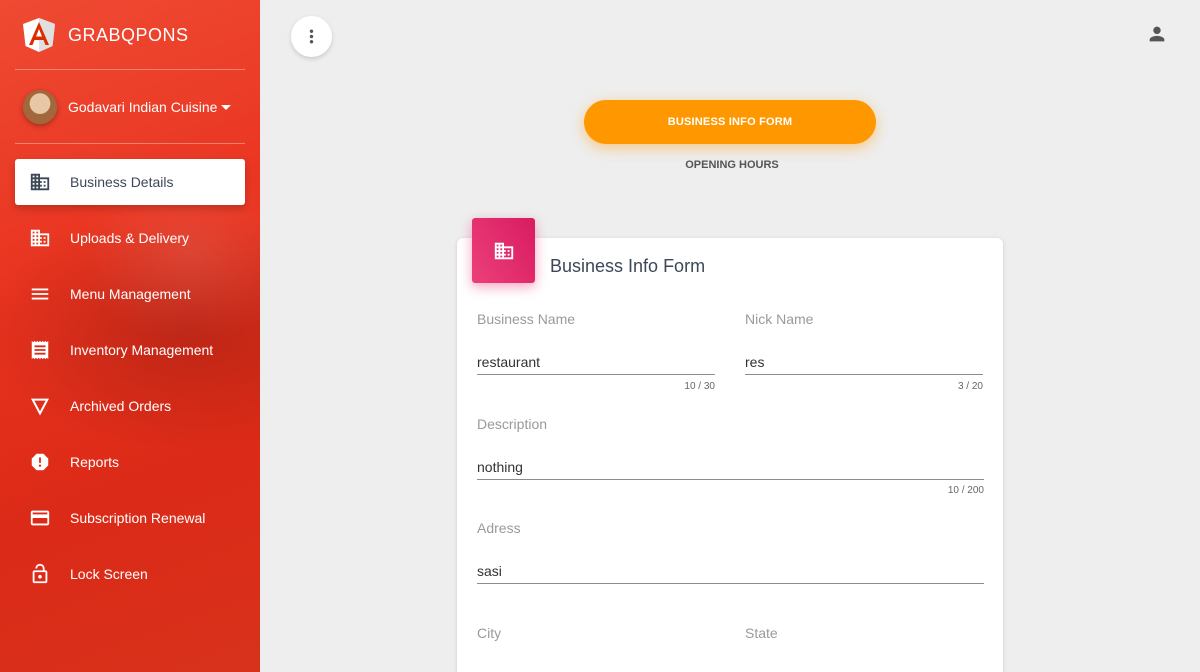  I want to click on sidebar-item-label: Uploads & Delivery, so click(130, 238).